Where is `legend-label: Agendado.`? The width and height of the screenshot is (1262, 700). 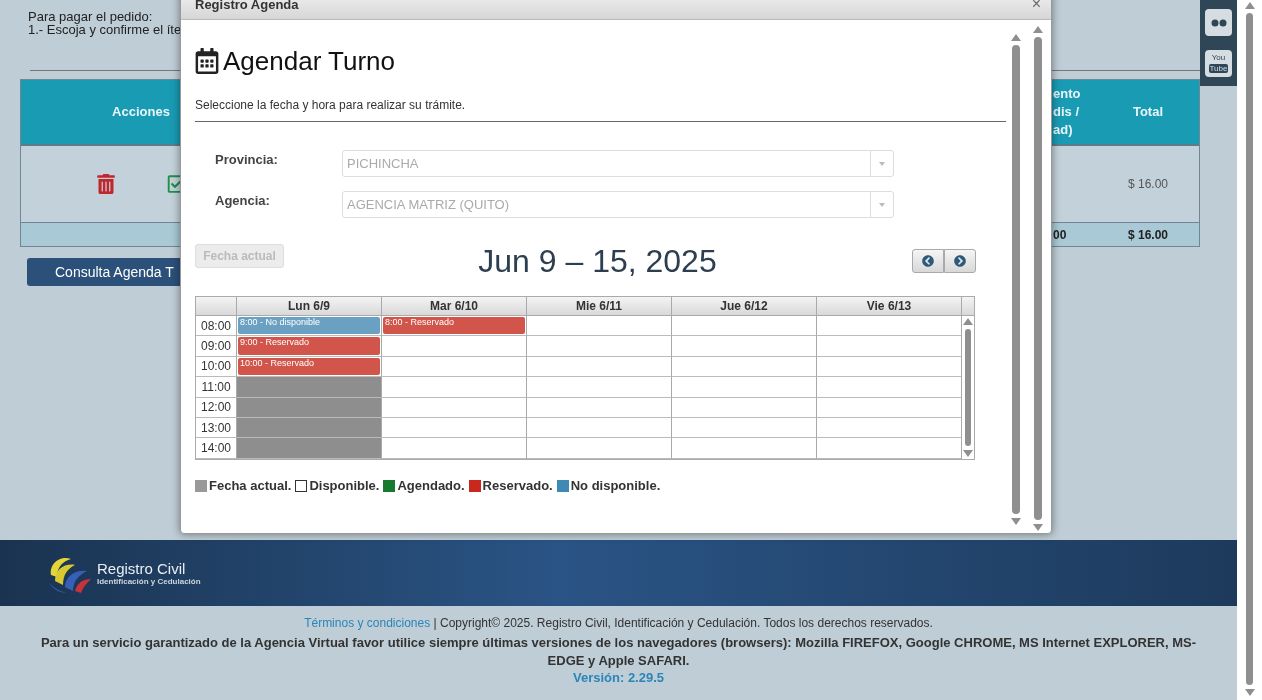 legend-label: Agendado. is located at coordinates (431, 485).